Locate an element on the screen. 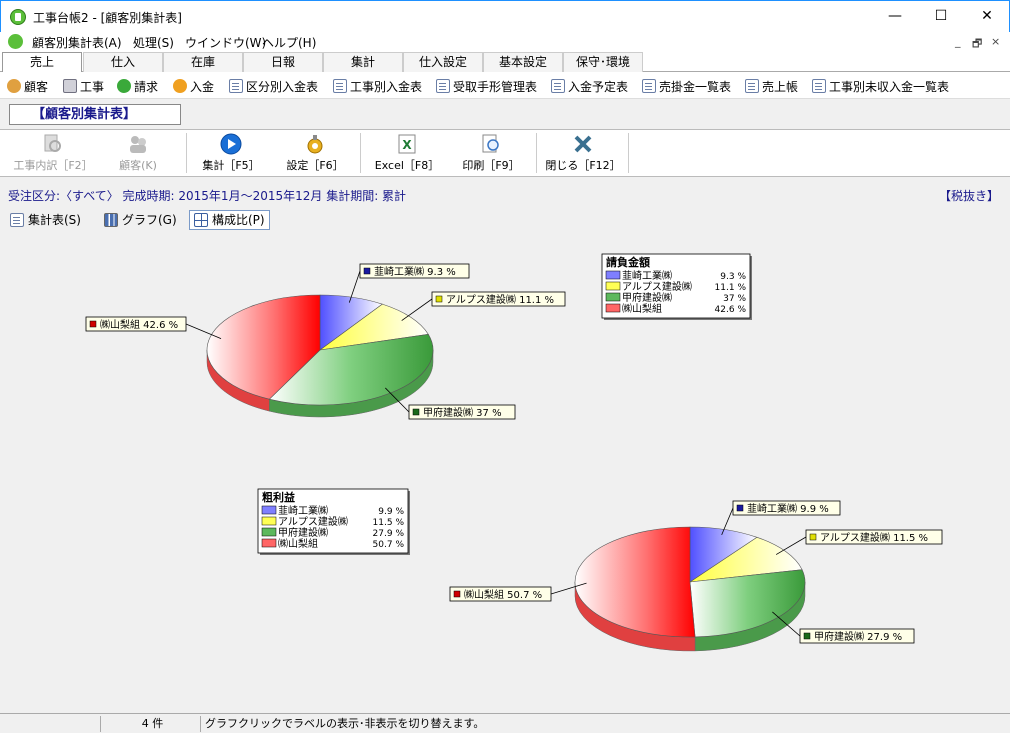 This screenshot has height=733, width=1010. quick-payment-label: 入金 is located at coordinates (202, 86).